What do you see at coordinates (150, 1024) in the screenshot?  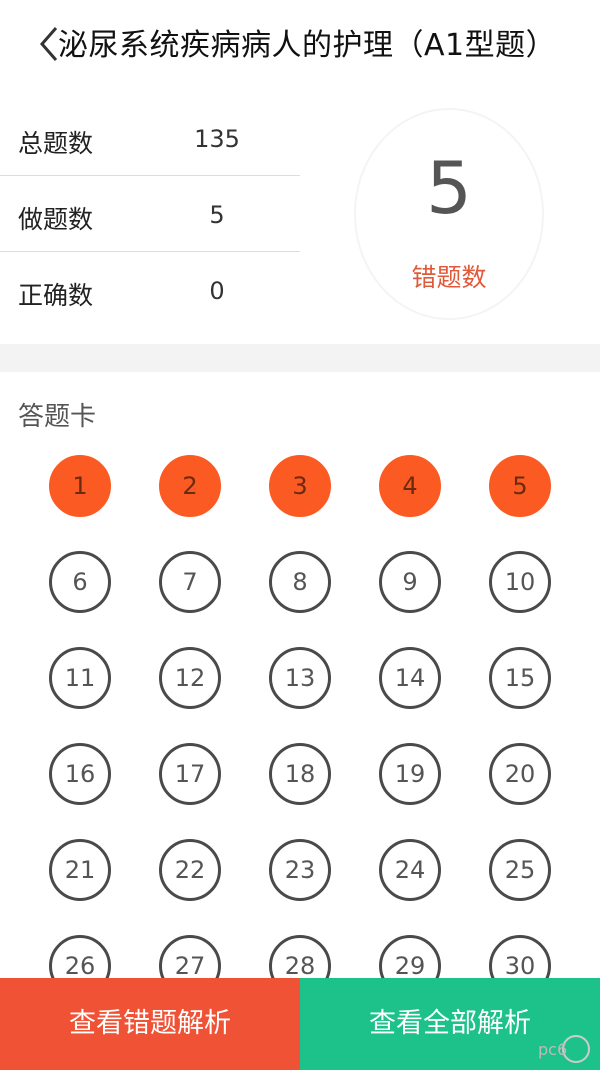 I see `view-wrong-analysis-button: 查看错题解析` at bounding box center [150, 1024].